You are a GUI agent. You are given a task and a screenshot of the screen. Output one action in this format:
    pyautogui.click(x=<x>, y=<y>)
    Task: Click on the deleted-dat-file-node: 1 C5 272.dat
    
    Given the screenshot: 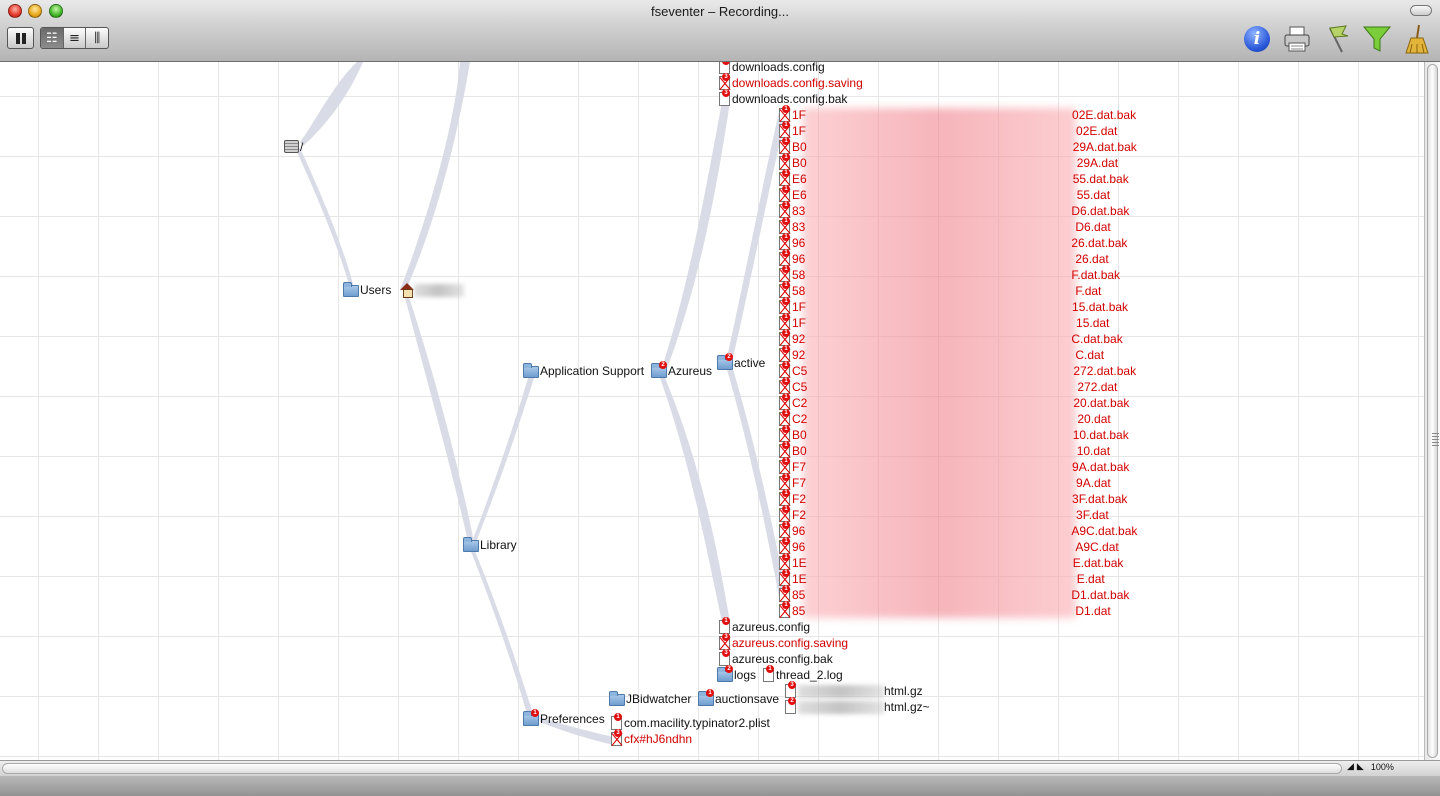 What is the action you would take?
    pyautogui.click(x=948, y=386)
    